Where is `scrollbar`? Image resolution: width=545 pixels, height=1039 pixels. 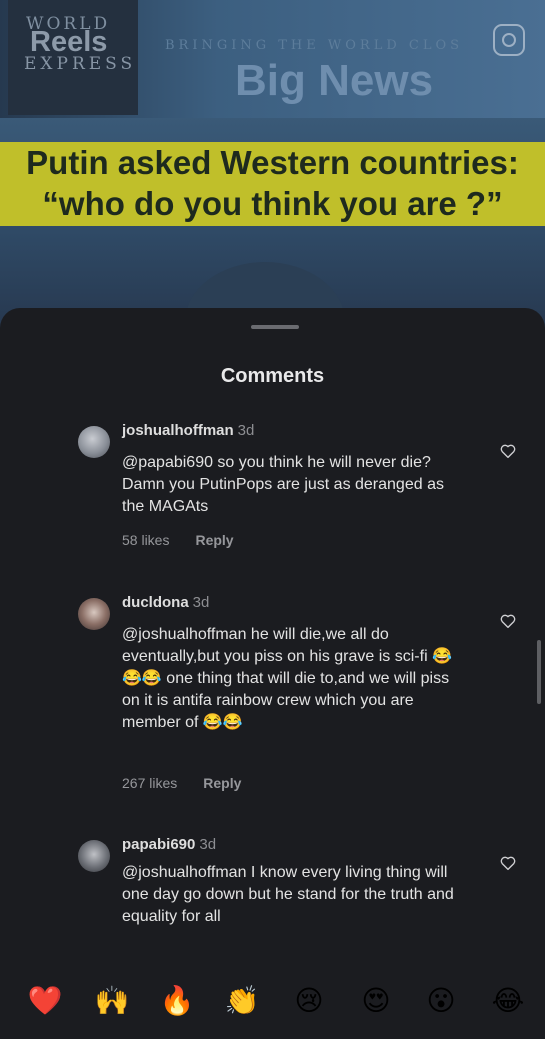
scrollbar is located at coordinates (539, 672).